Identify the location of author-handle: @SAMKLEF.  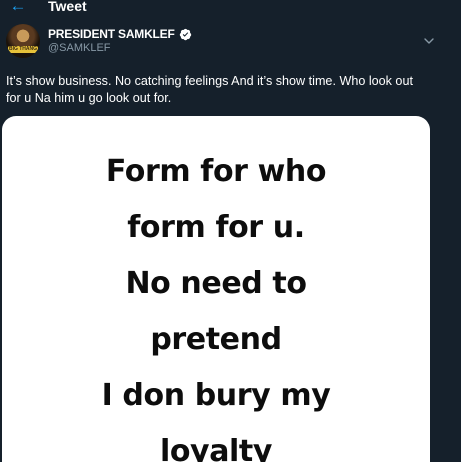
(79, 48).